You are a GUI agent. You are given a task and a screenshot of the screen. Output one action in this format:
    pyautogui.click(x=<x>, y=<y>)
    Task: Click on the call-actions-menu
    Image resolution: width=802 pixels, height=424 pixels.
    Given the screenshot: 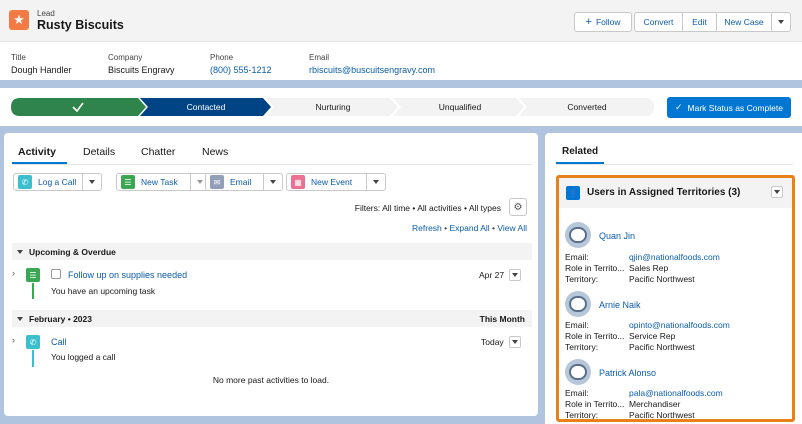 What is the action you would take?
    pyautogui.click(x=515, y=342)
    